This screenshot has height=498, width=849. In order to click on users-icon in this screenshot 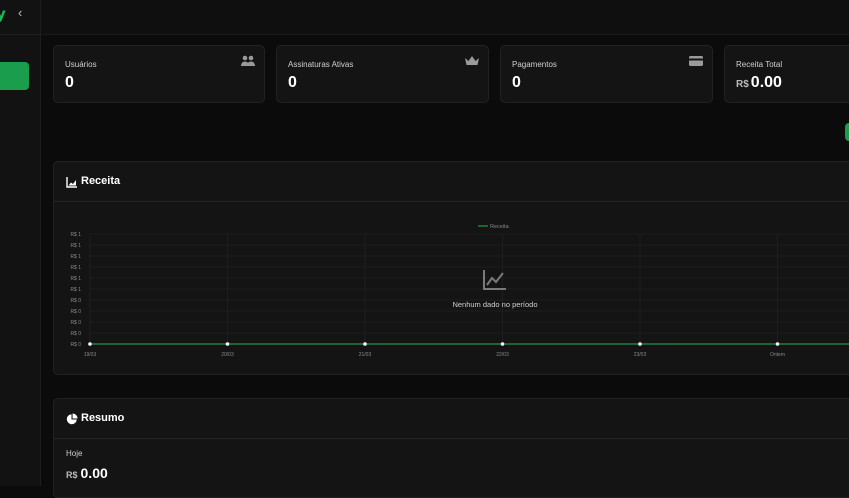, I will do `click(248, 60)`.